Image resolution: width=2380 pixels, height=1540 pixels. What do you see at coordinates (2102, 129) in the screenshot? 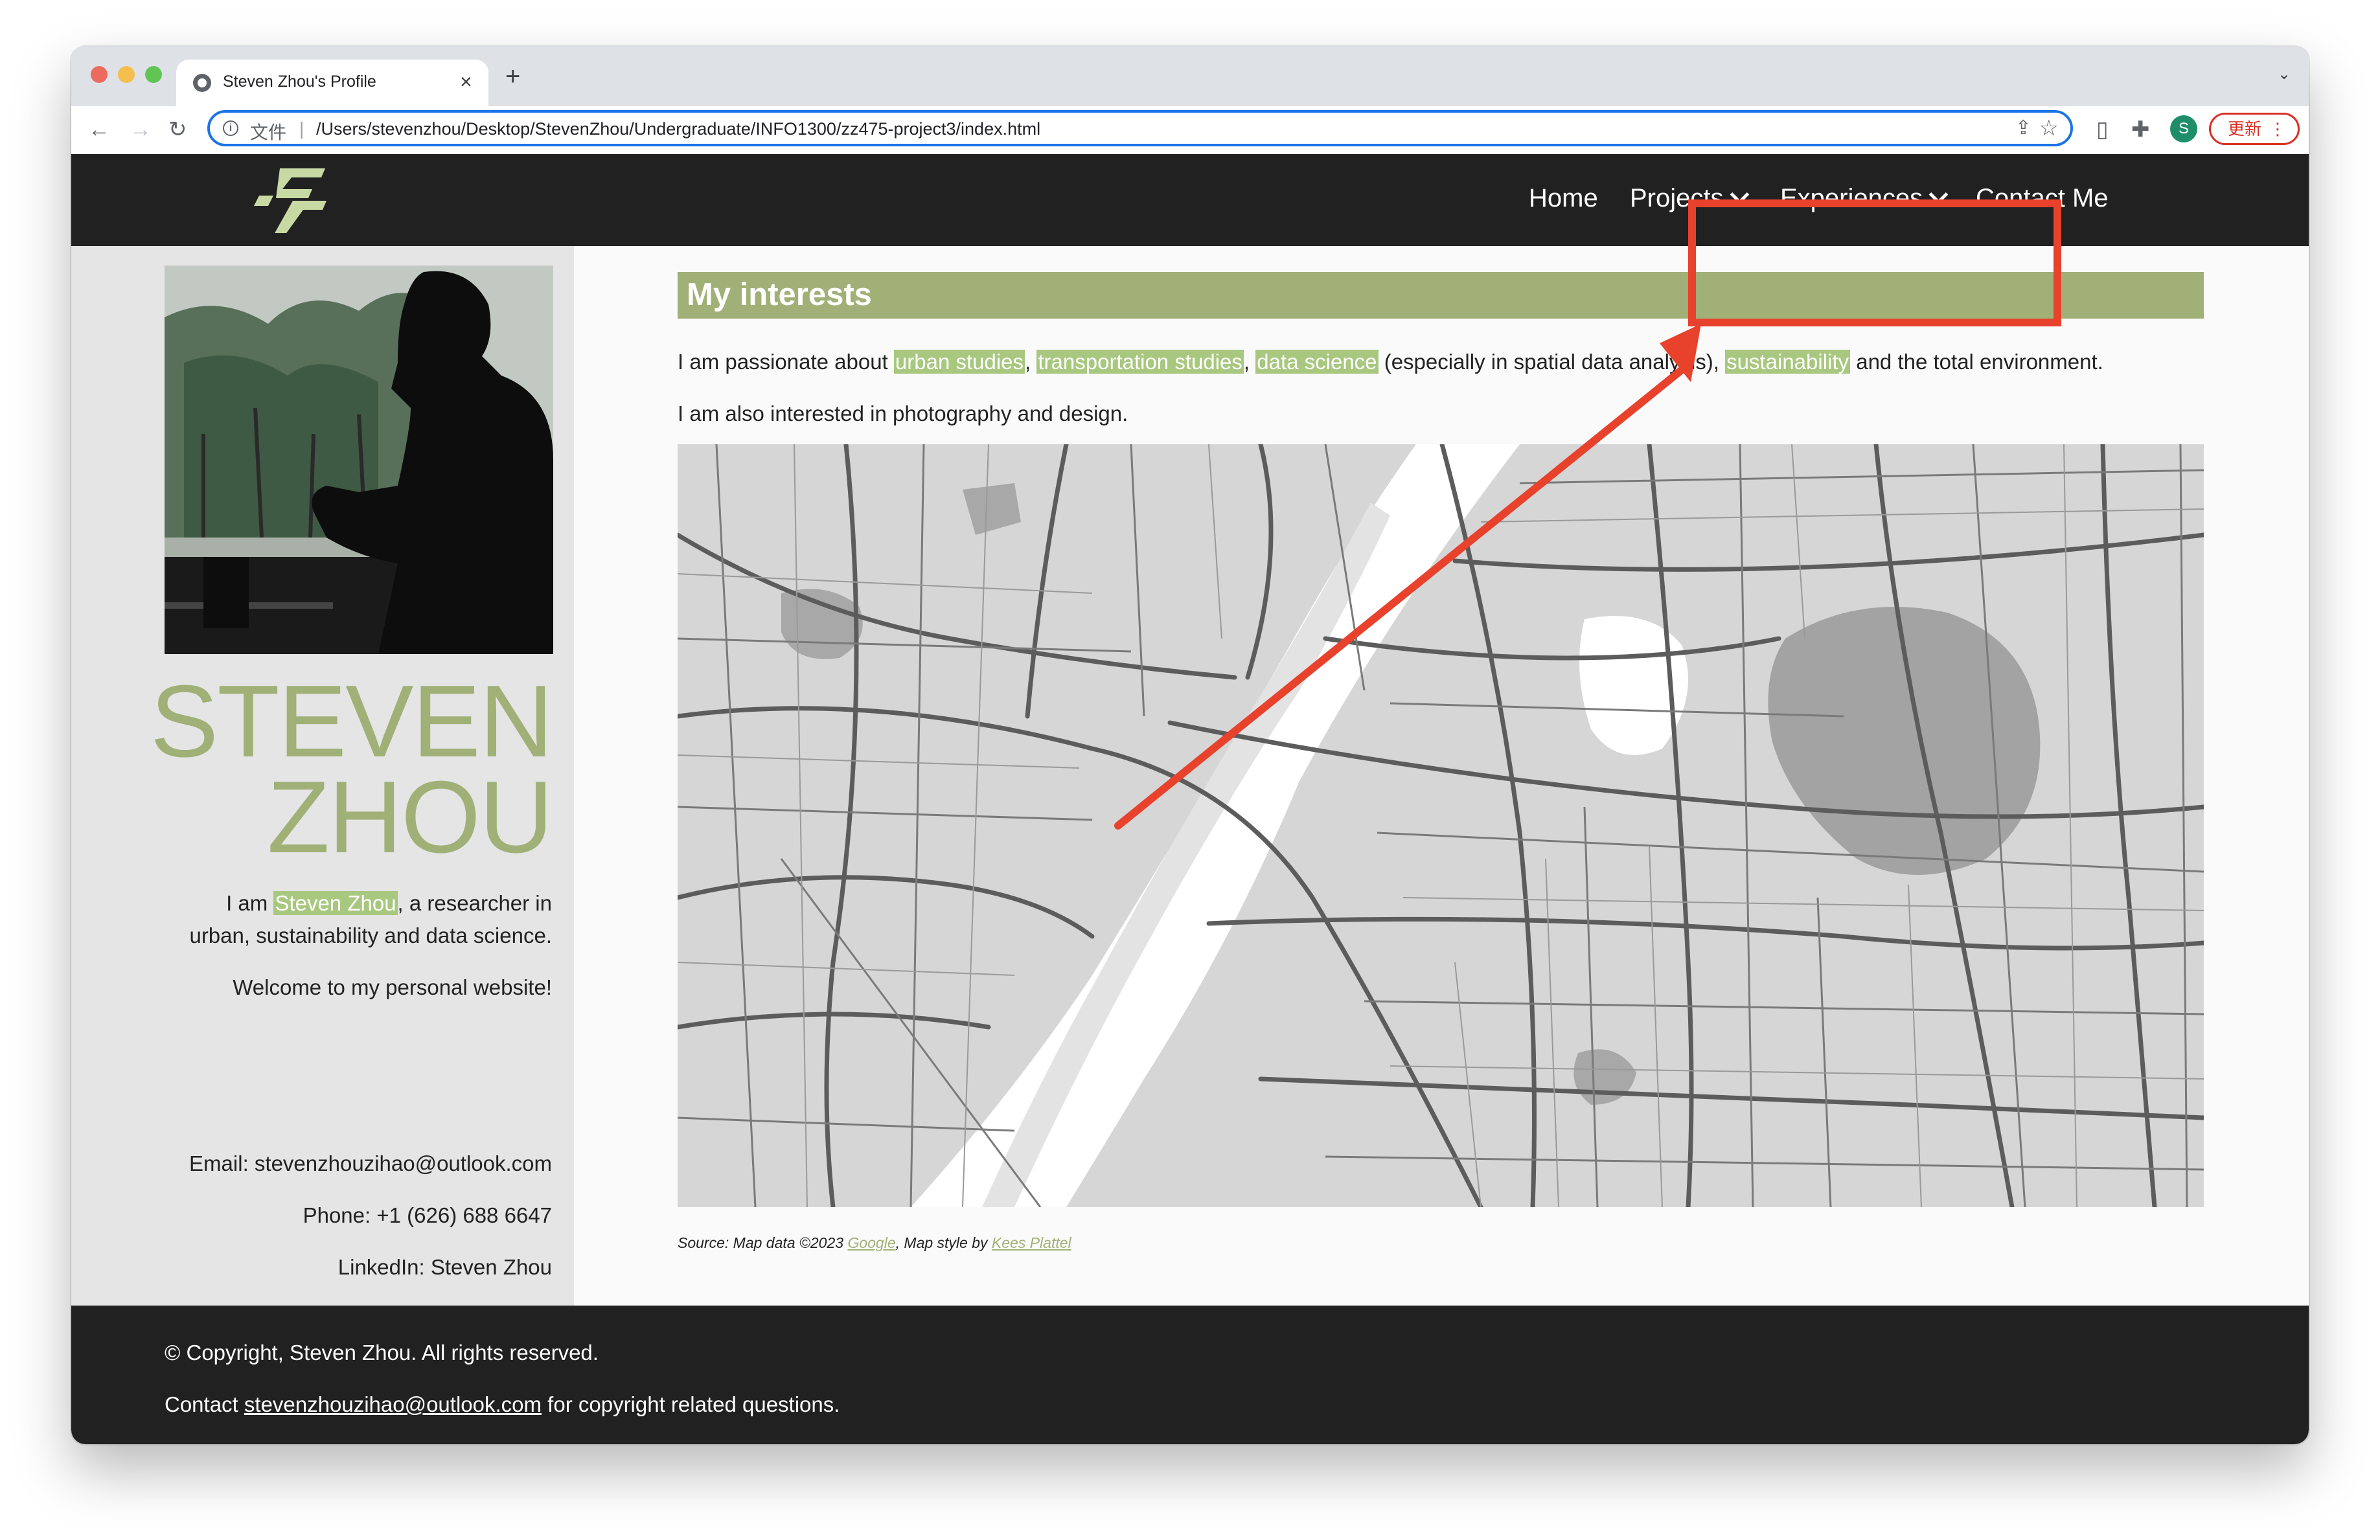
I see `document-icon: ▯` at bounding box center [2102, 129].